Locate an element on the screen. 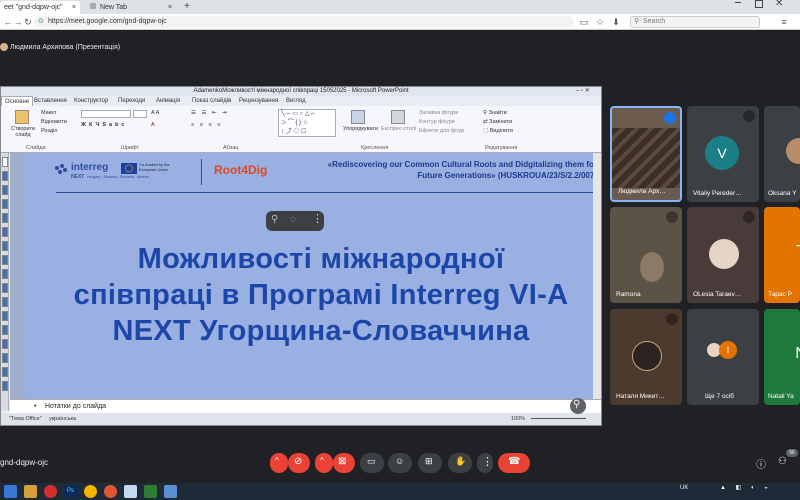 Image resolution: width=800 pixels, height=500 pixels. search-input: ⚲ Search is located at coordinates (695, 22).